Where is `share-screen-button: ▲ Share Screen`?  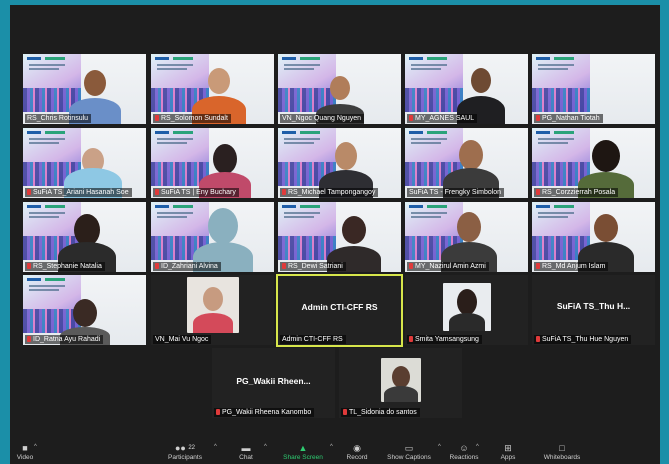
share-screen-button: ▲ Share Screen is located at coordinates (303, 452).